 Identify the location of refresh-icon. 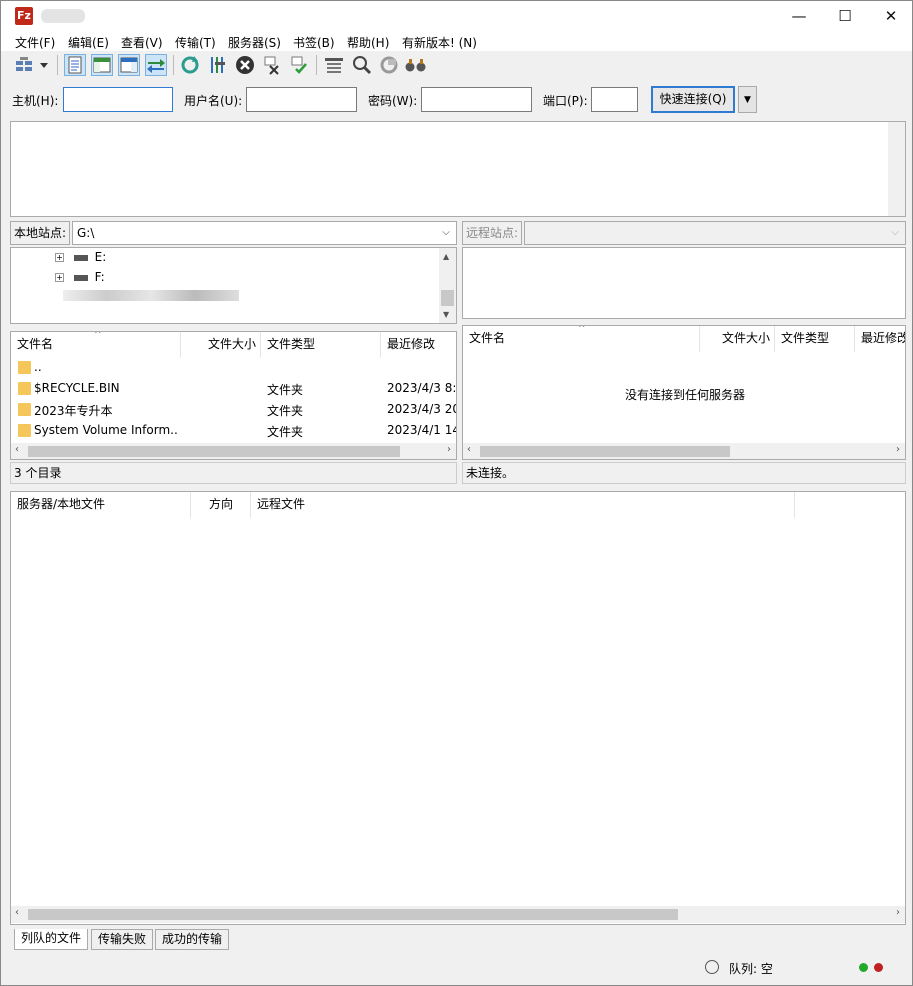
(190, 65).